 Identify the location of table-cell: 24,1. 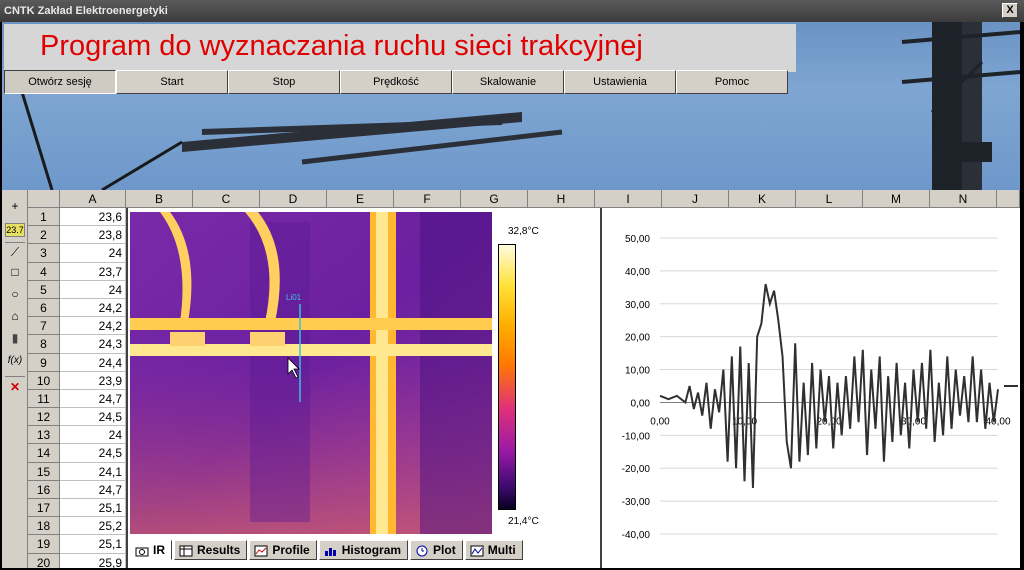
(93, 471).